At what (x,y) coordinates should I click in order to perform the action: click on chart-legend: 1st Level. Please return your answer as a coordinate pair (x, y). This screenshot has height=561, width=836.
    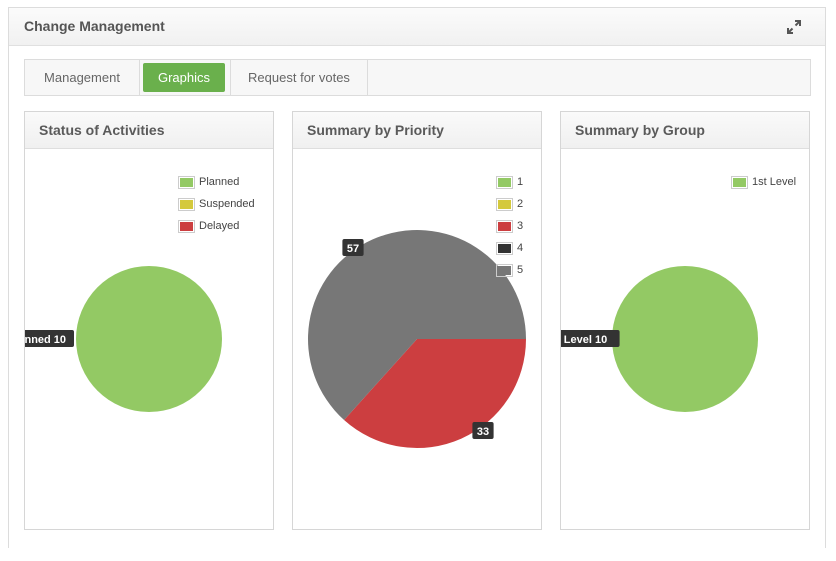
    Looking at the image, I should click on (763, 182).